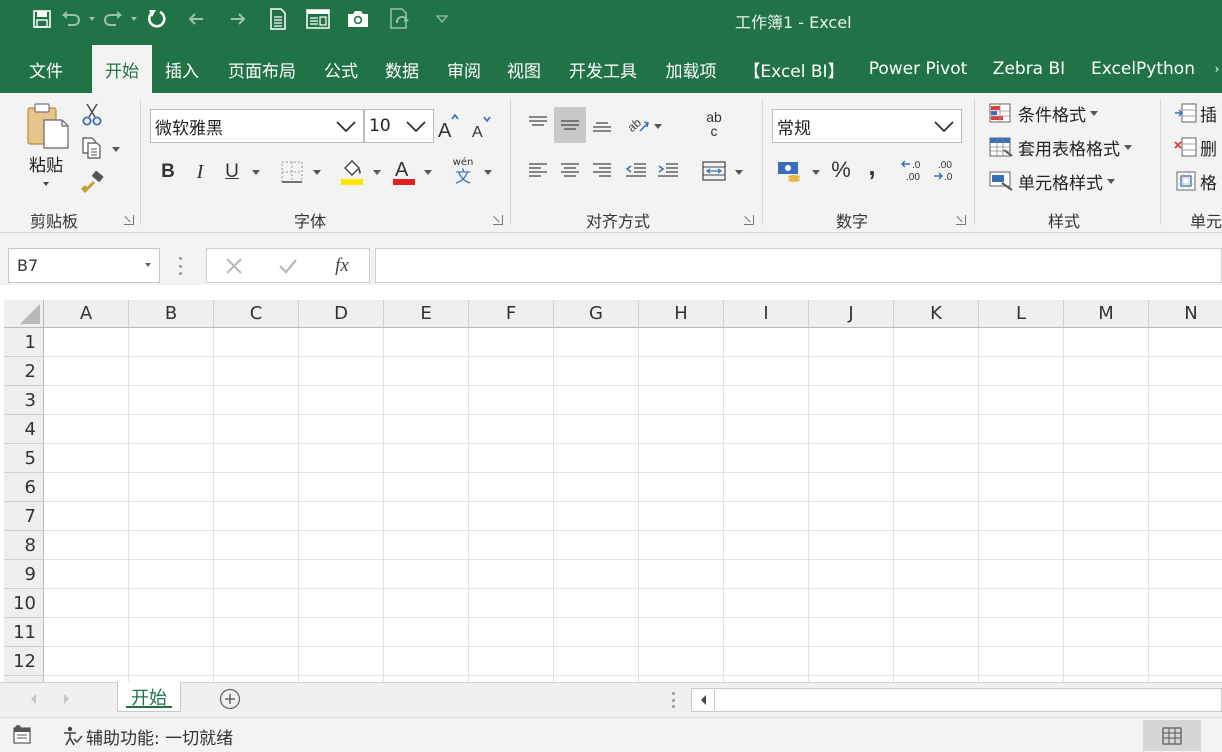 The image size is (1222, 752). I want to click on select-all-button, so click(24, 314).